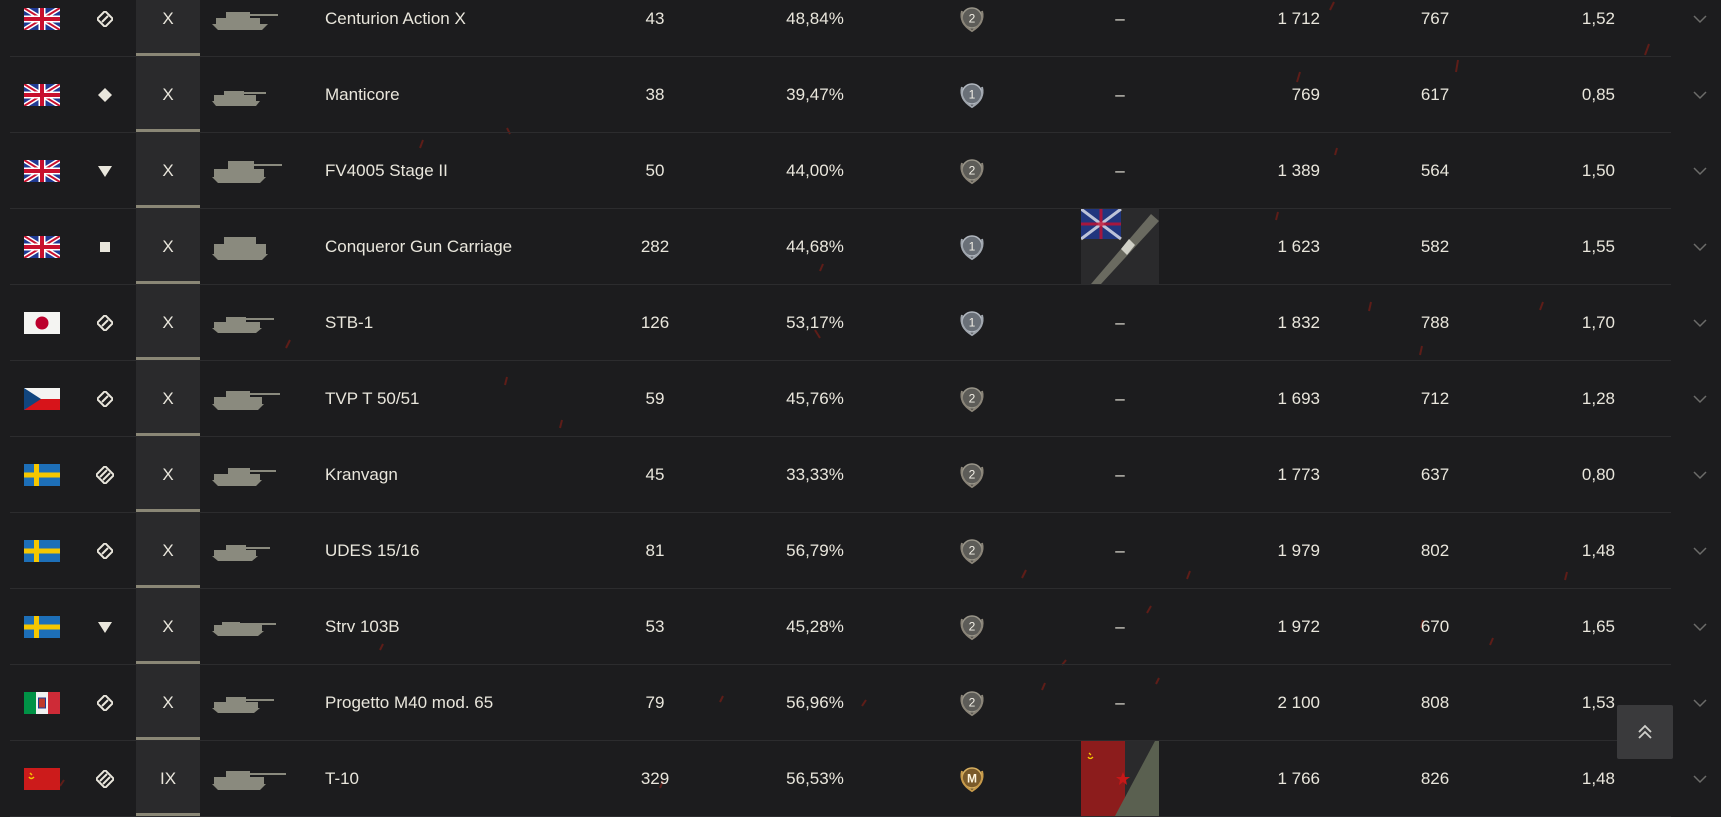  What do you see at coordinates (858, 95) in the screenshot?
I see `table-row: X Manticore 38 39,47% 1 – 769 617 0,85` at bounding box center [858, 95].